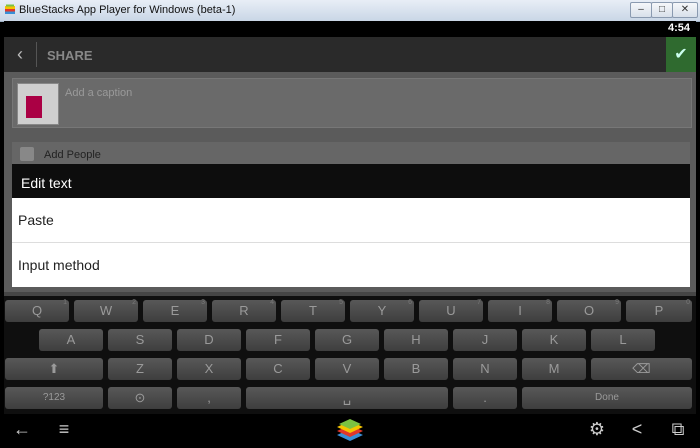  What do you see at coordinates (10, 9) in the screenshot?
I see `bluestacks-app-icon` at bounding box center [10, 9].